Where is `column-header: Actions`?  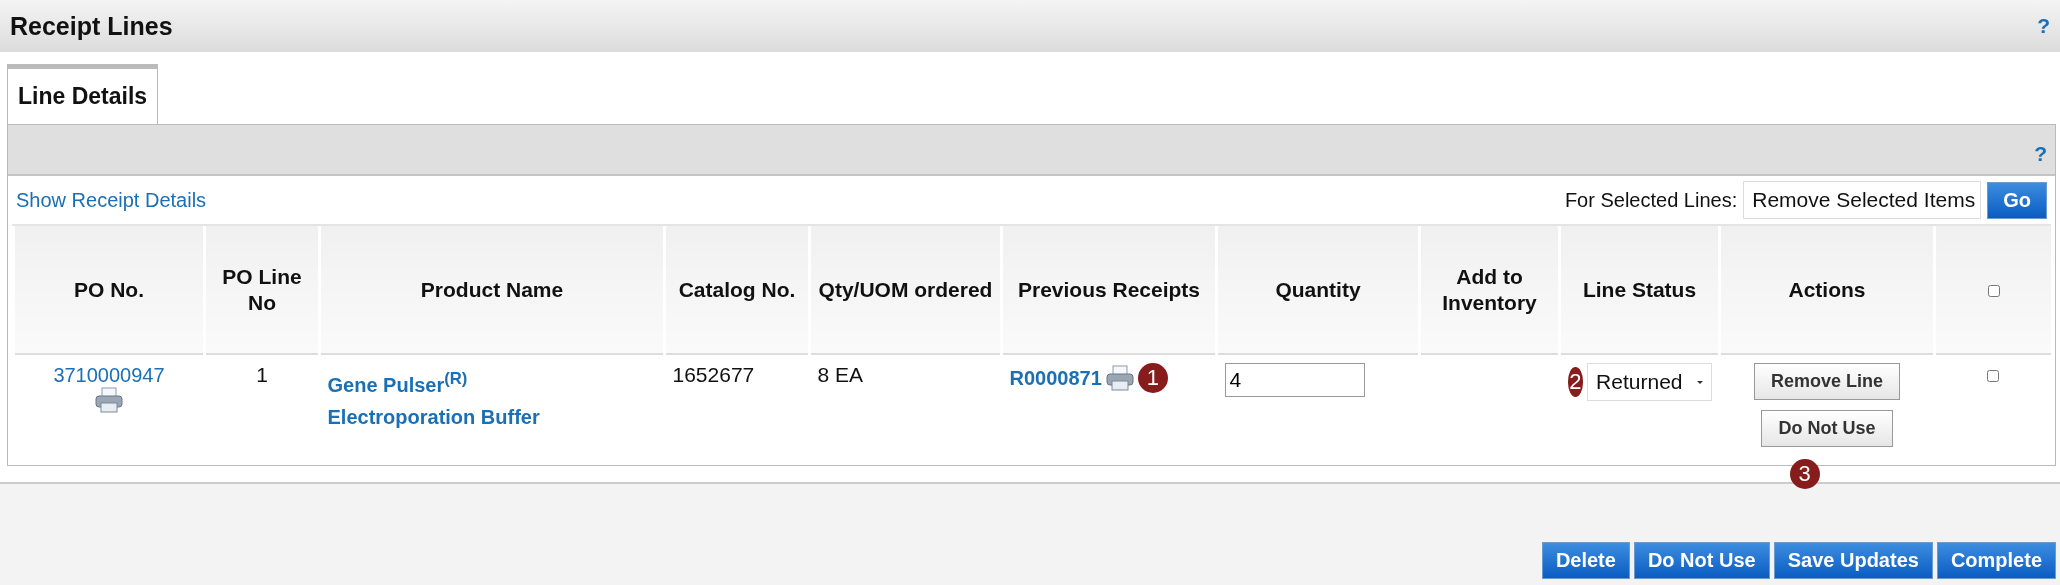
column-header: Actions is located at coordinates (1827, 289).